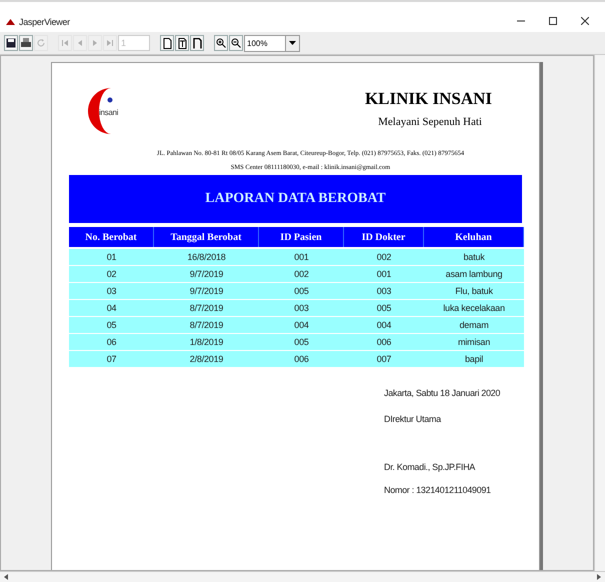 This screenshot has width=605, height=582. Describe the element at coordinates (206, 237) in the screenshot. I see `column-header: Tanggal Berobat` at that location.